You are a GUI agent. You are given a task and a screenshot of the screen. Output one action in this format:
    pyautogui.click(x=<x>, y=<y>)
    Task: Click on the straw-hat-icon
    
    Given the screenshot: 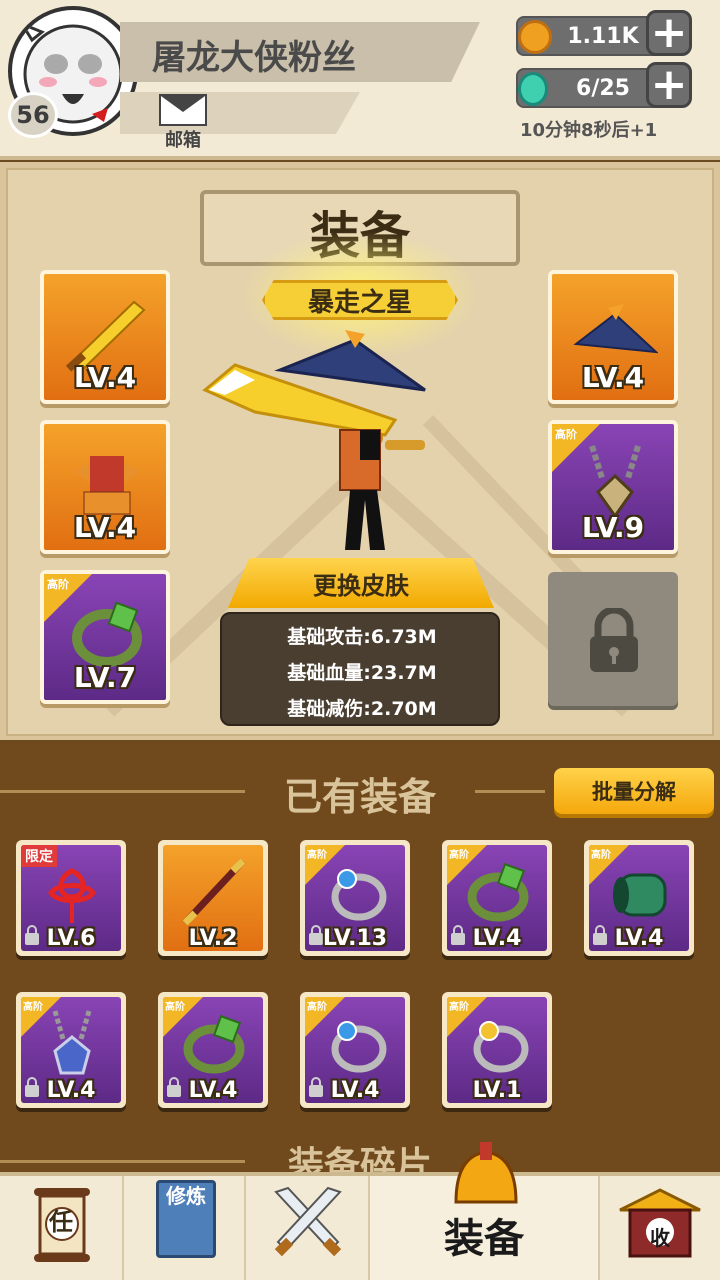 What is the action you would take?
    pyautogui.click(x=615, y=329)
    